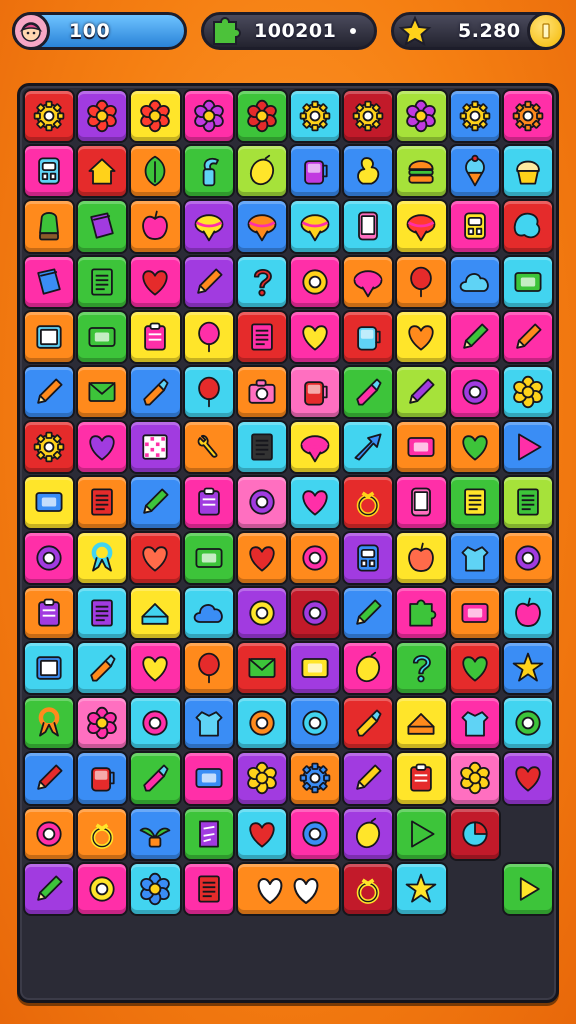 Image resolution: width=576 pixels, height=1024 pixels. What do you see at coordinates (527, 888) in the screenshot?
I see `tile-play` at bounding box center [527, 888].